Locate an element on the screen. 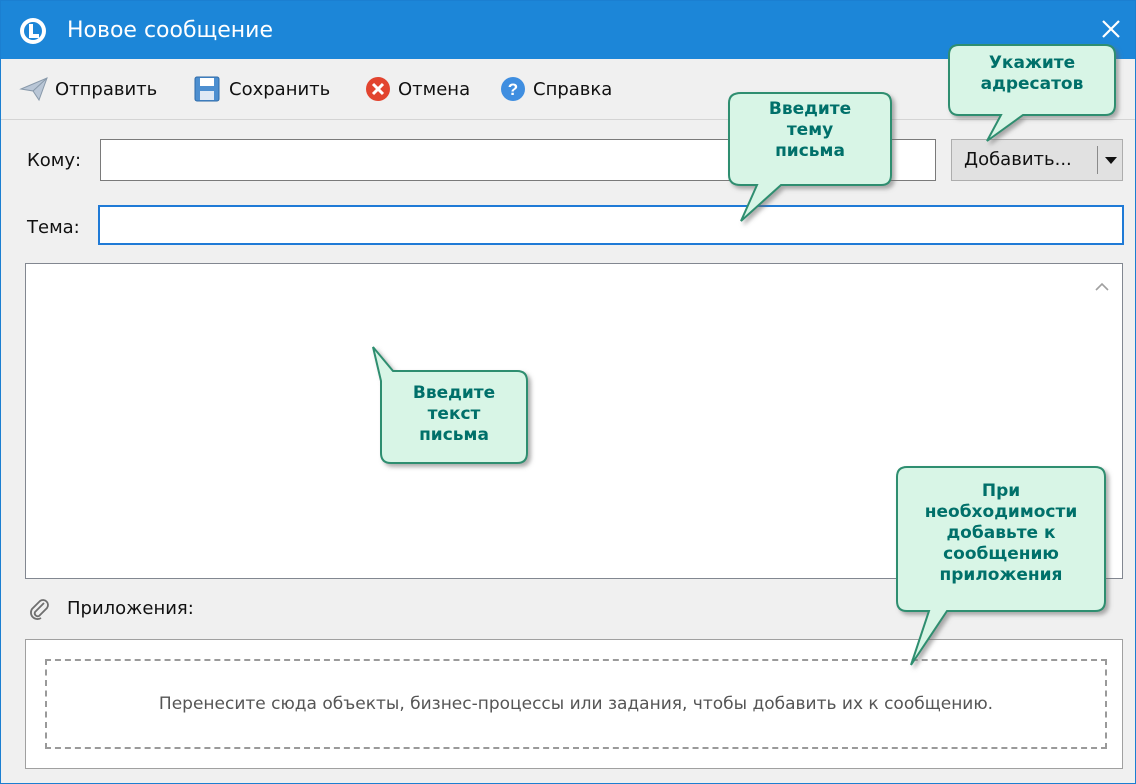 The width and height of the screenshot is (1136, 784). split-divider is located at coordinates (1097, 160).